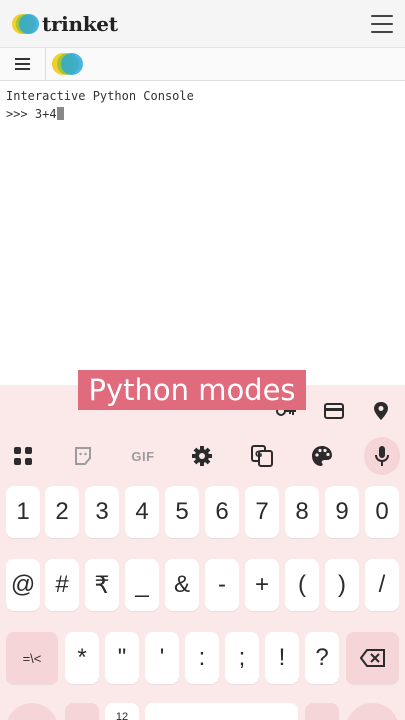 This screenshot has height=720, width=405. Describe the element at coordinates (82, 658) in the screenshot. I see `key-asterisk: *` at that location.